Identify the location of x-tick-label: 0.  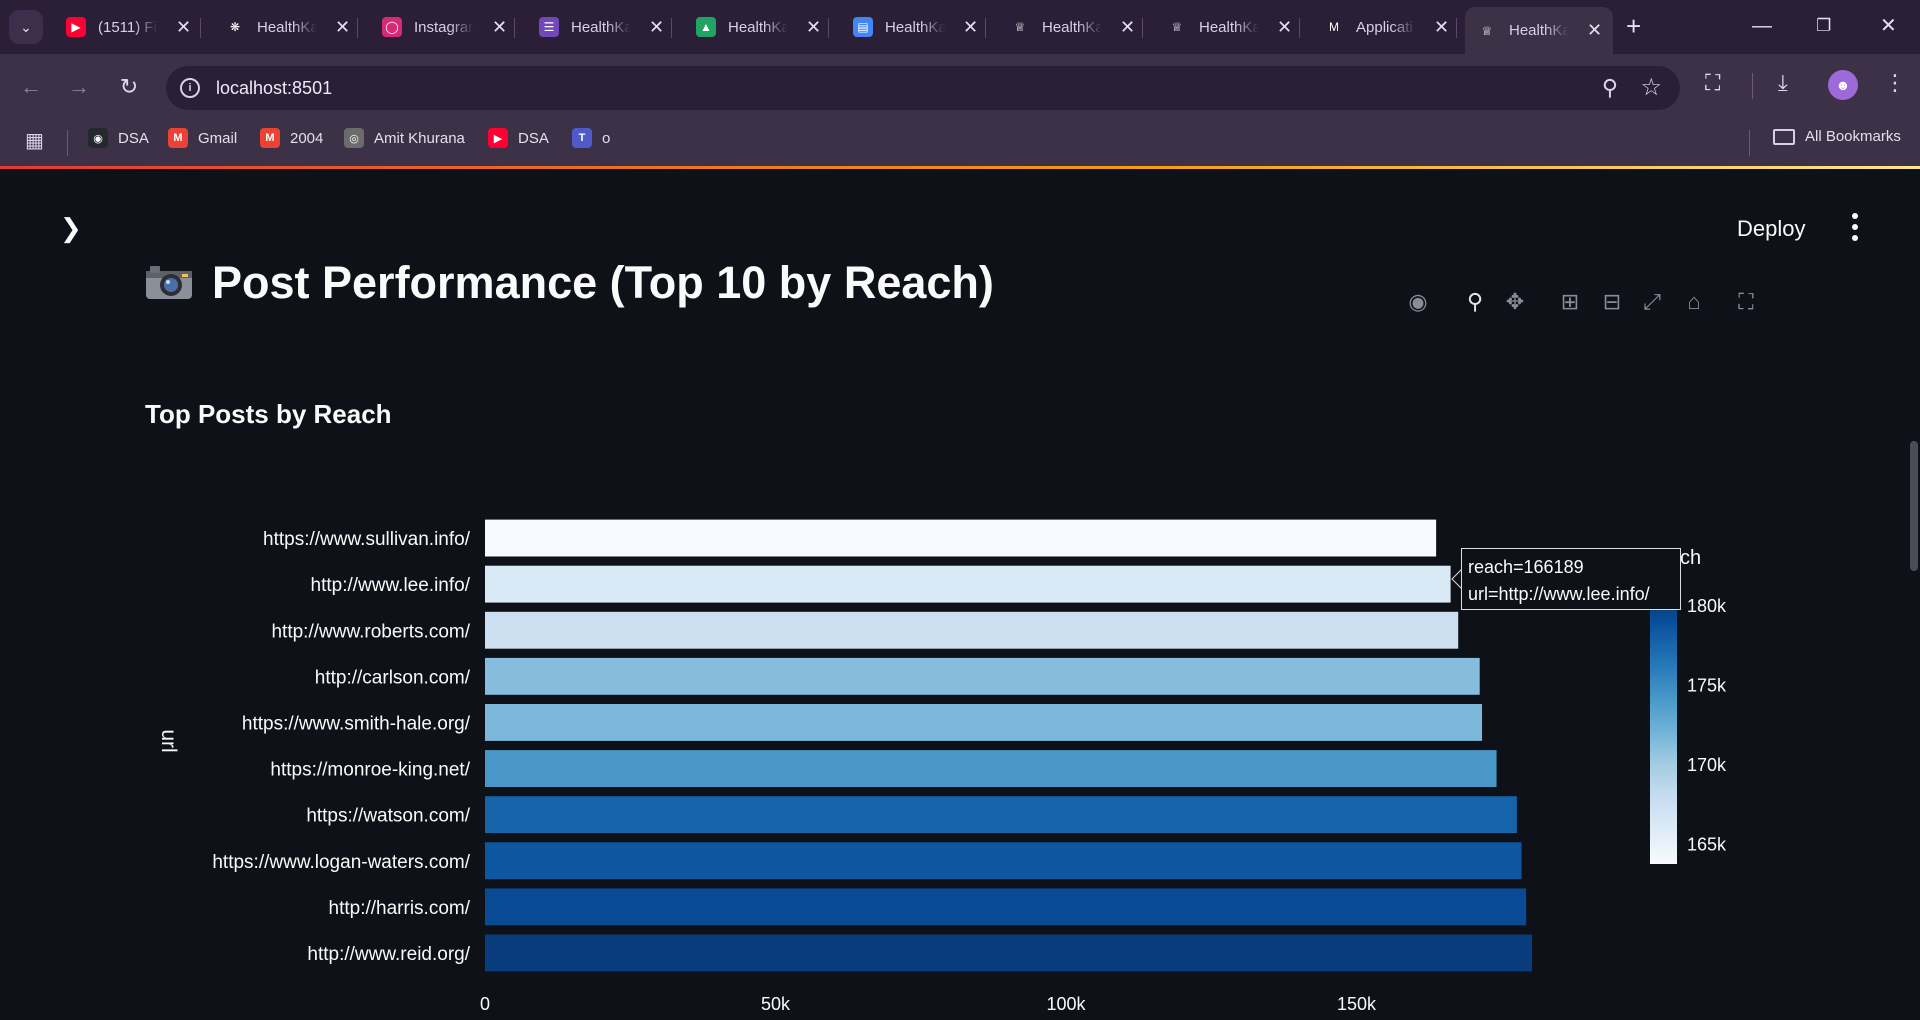
(485, 1004).